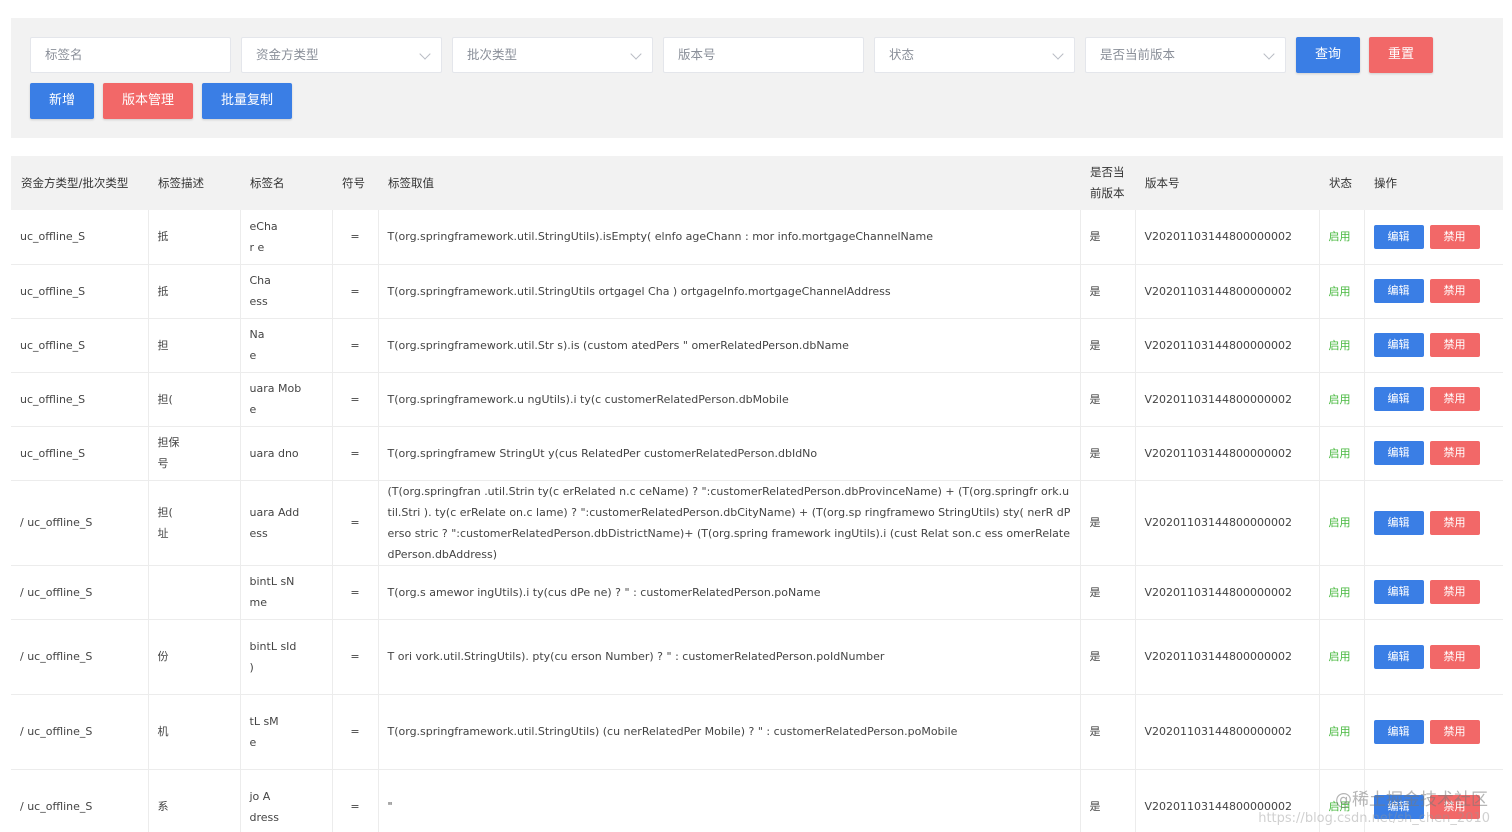 The image size is (1512, 832). I want to click on cell-desc-text: 担, so click(163, 345).